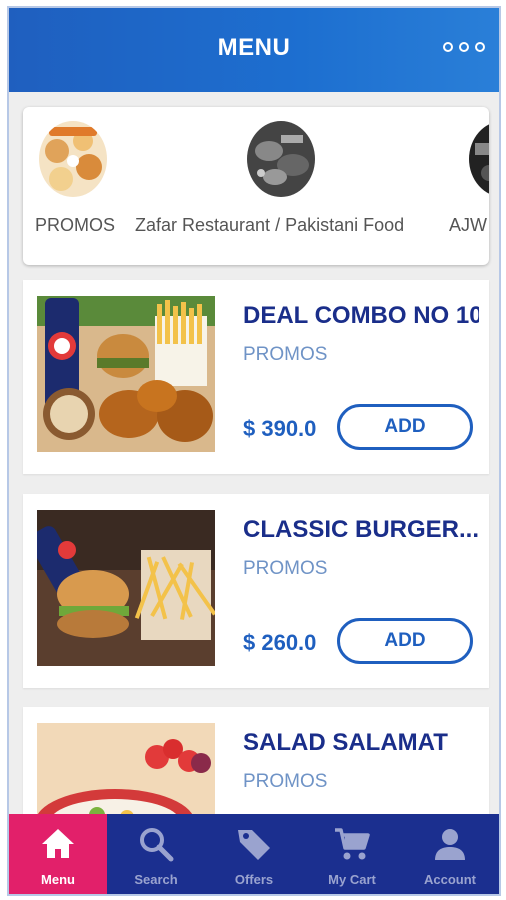 Image resolution: width=506 pixels, height=900 pixels. I want to click on deal-combo-food-image, so click(126, 374).